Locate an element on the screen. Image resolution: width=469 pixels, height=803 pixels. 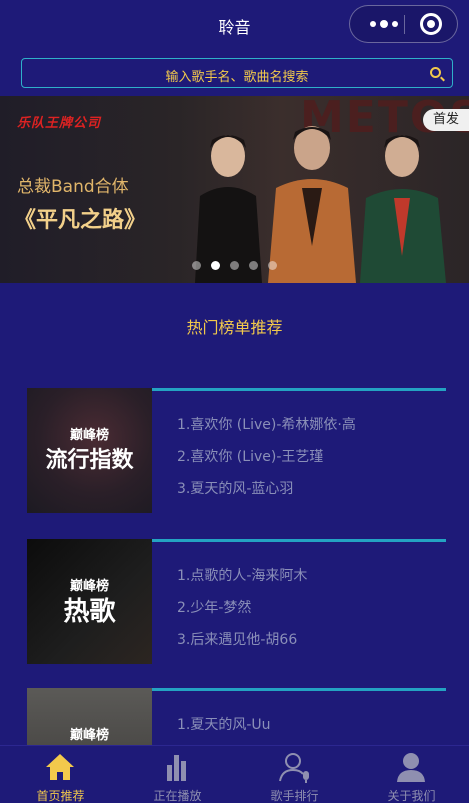
tab-label: 正在播放 is located at coordinates (177, 796).